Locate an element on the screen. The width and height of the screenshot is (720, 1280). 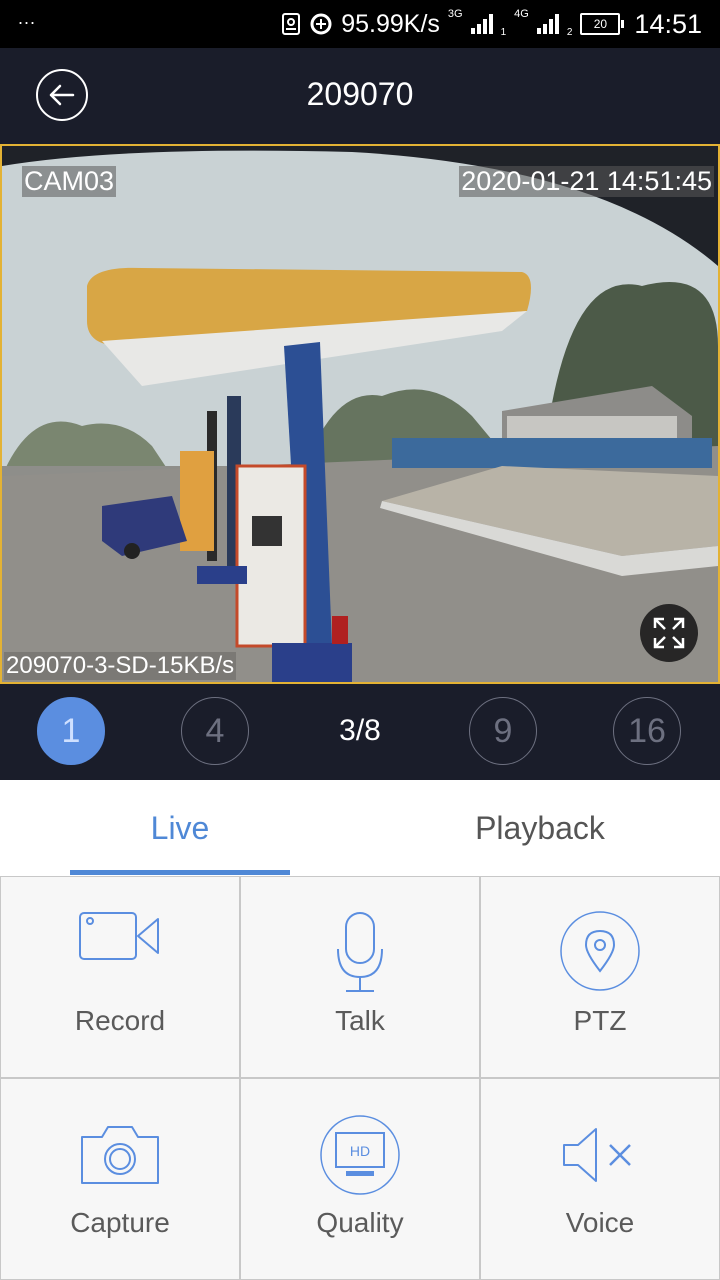
capture-label: Capture is located at coordinates (120, 1222).